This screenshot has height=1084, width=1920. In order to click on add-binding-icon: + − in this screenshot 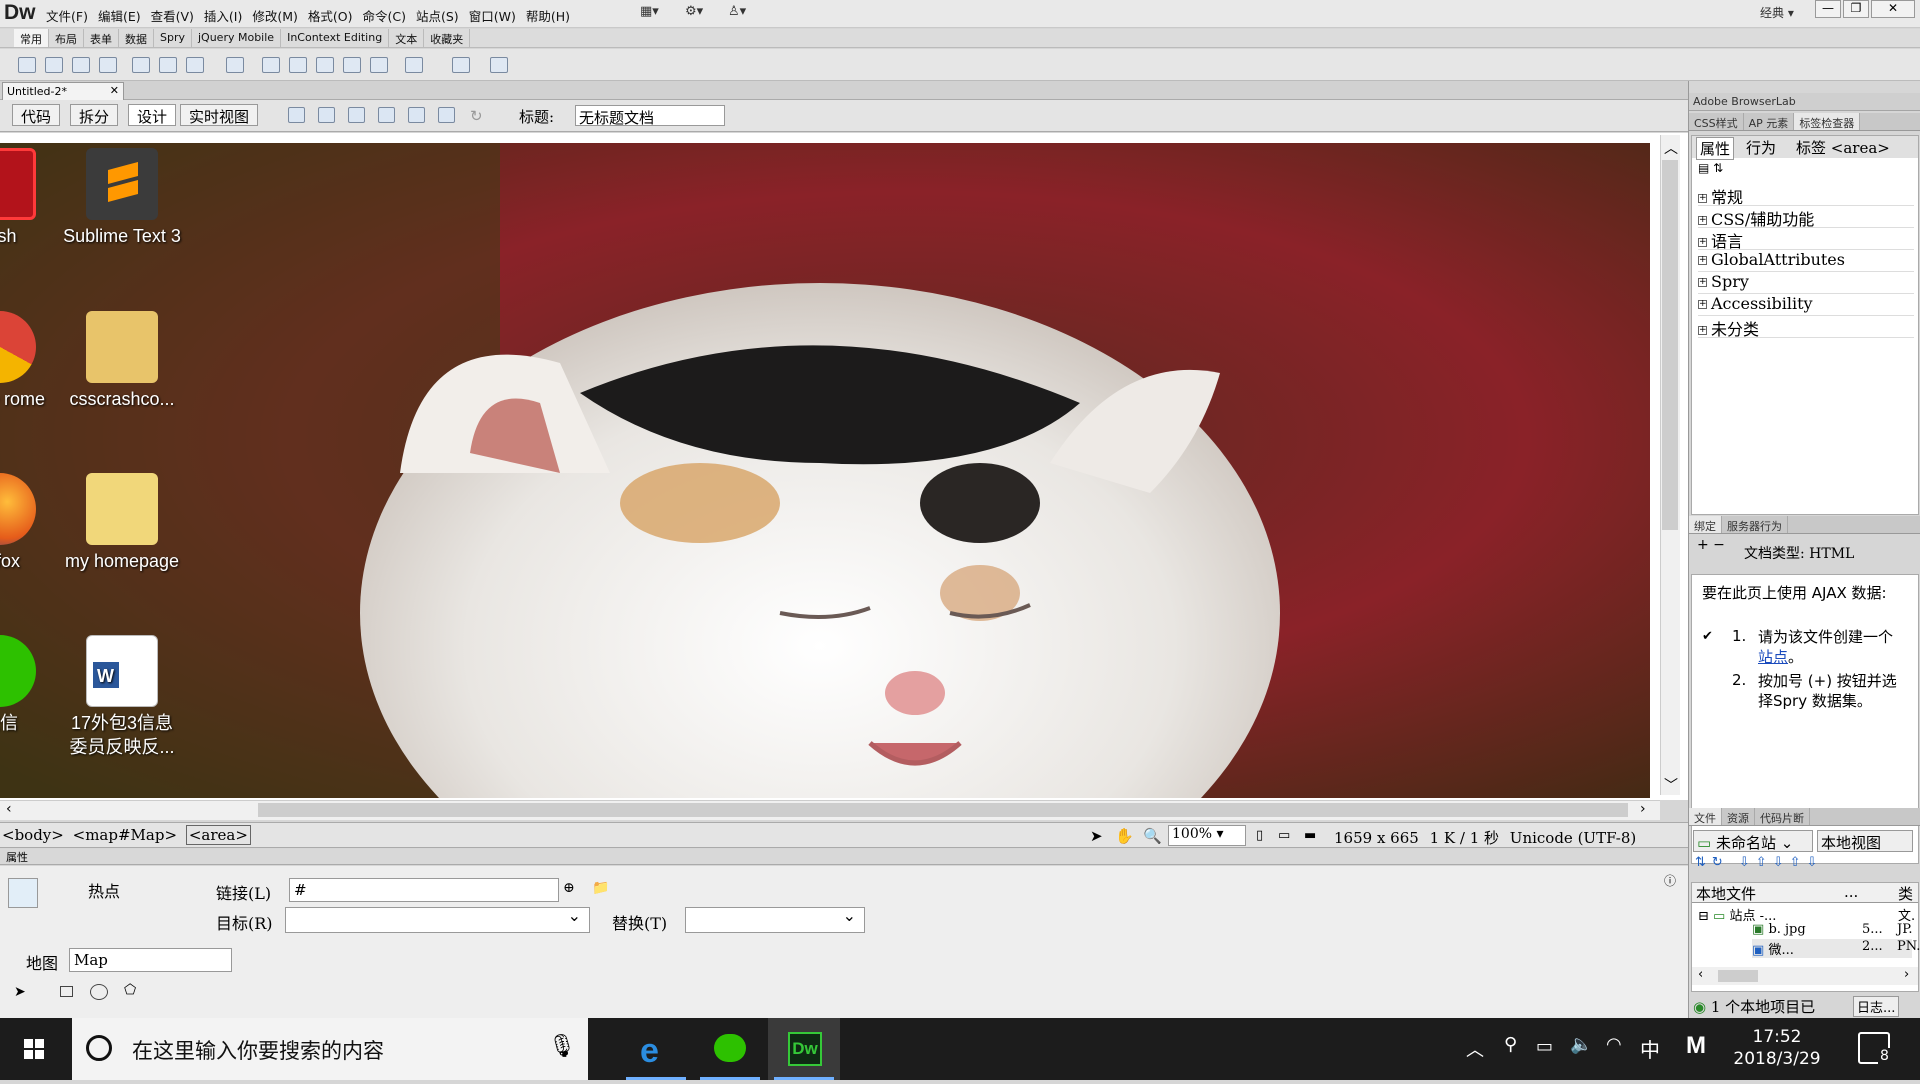, I will do `click(1711, 545)`.